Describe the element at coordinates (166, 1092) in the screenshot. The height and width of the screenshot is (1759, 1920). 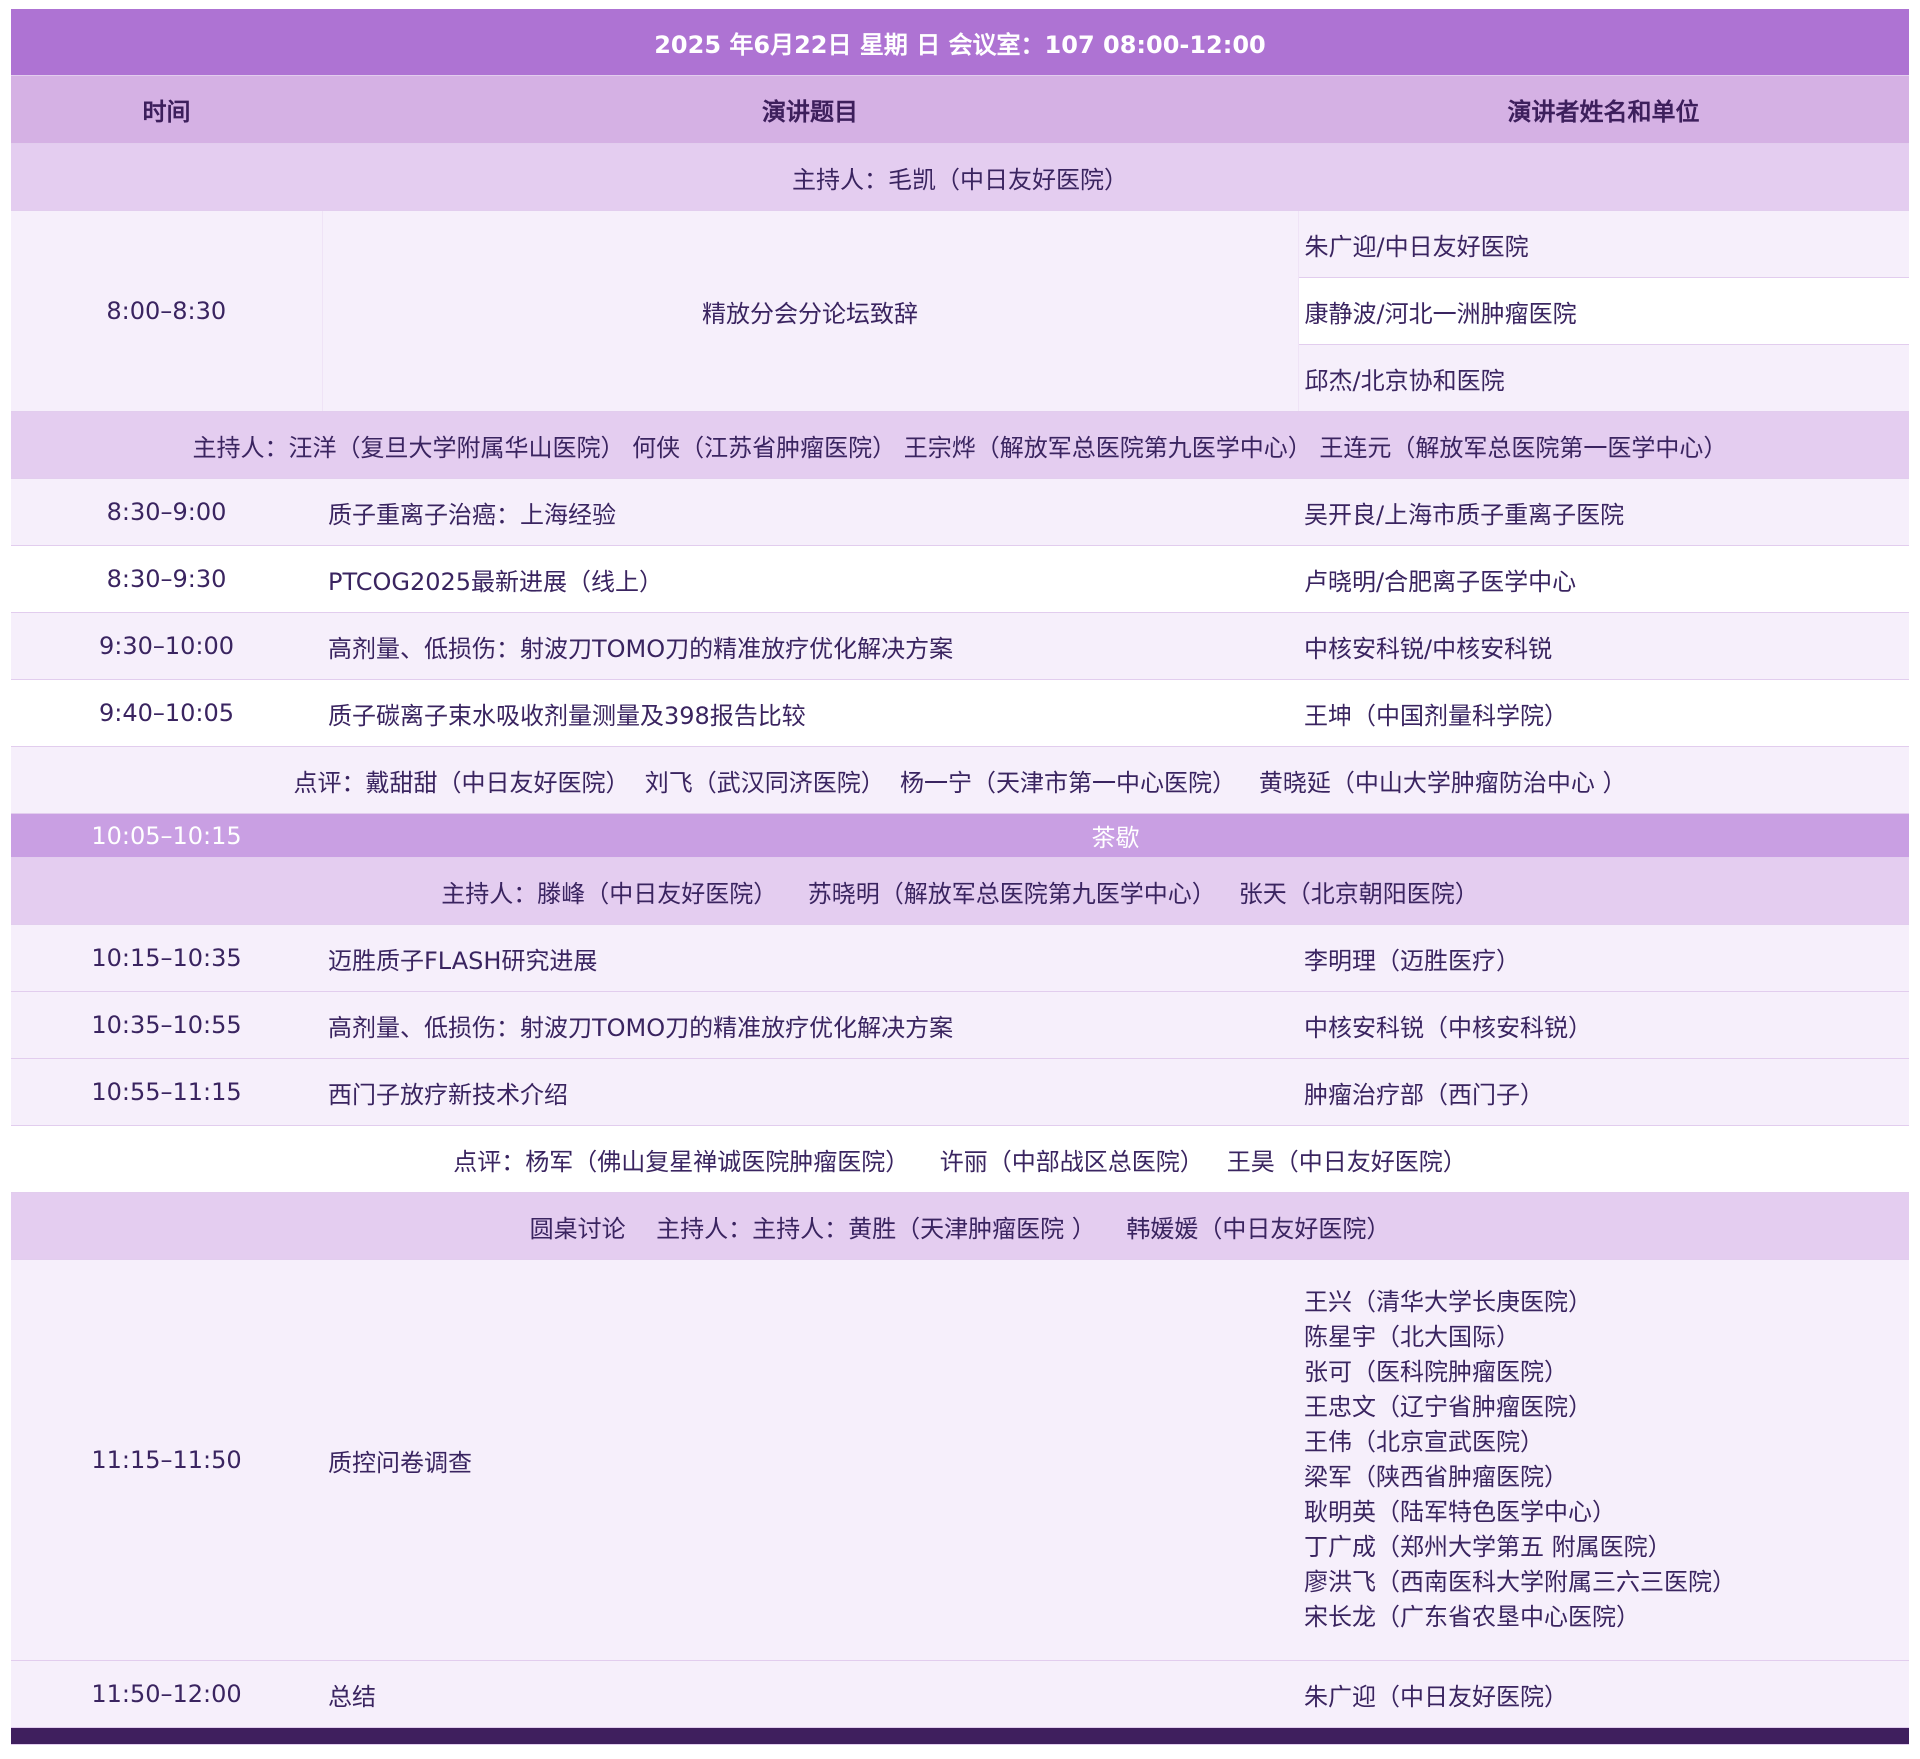
I see `talk-time: 10:55–11:15` at that location.